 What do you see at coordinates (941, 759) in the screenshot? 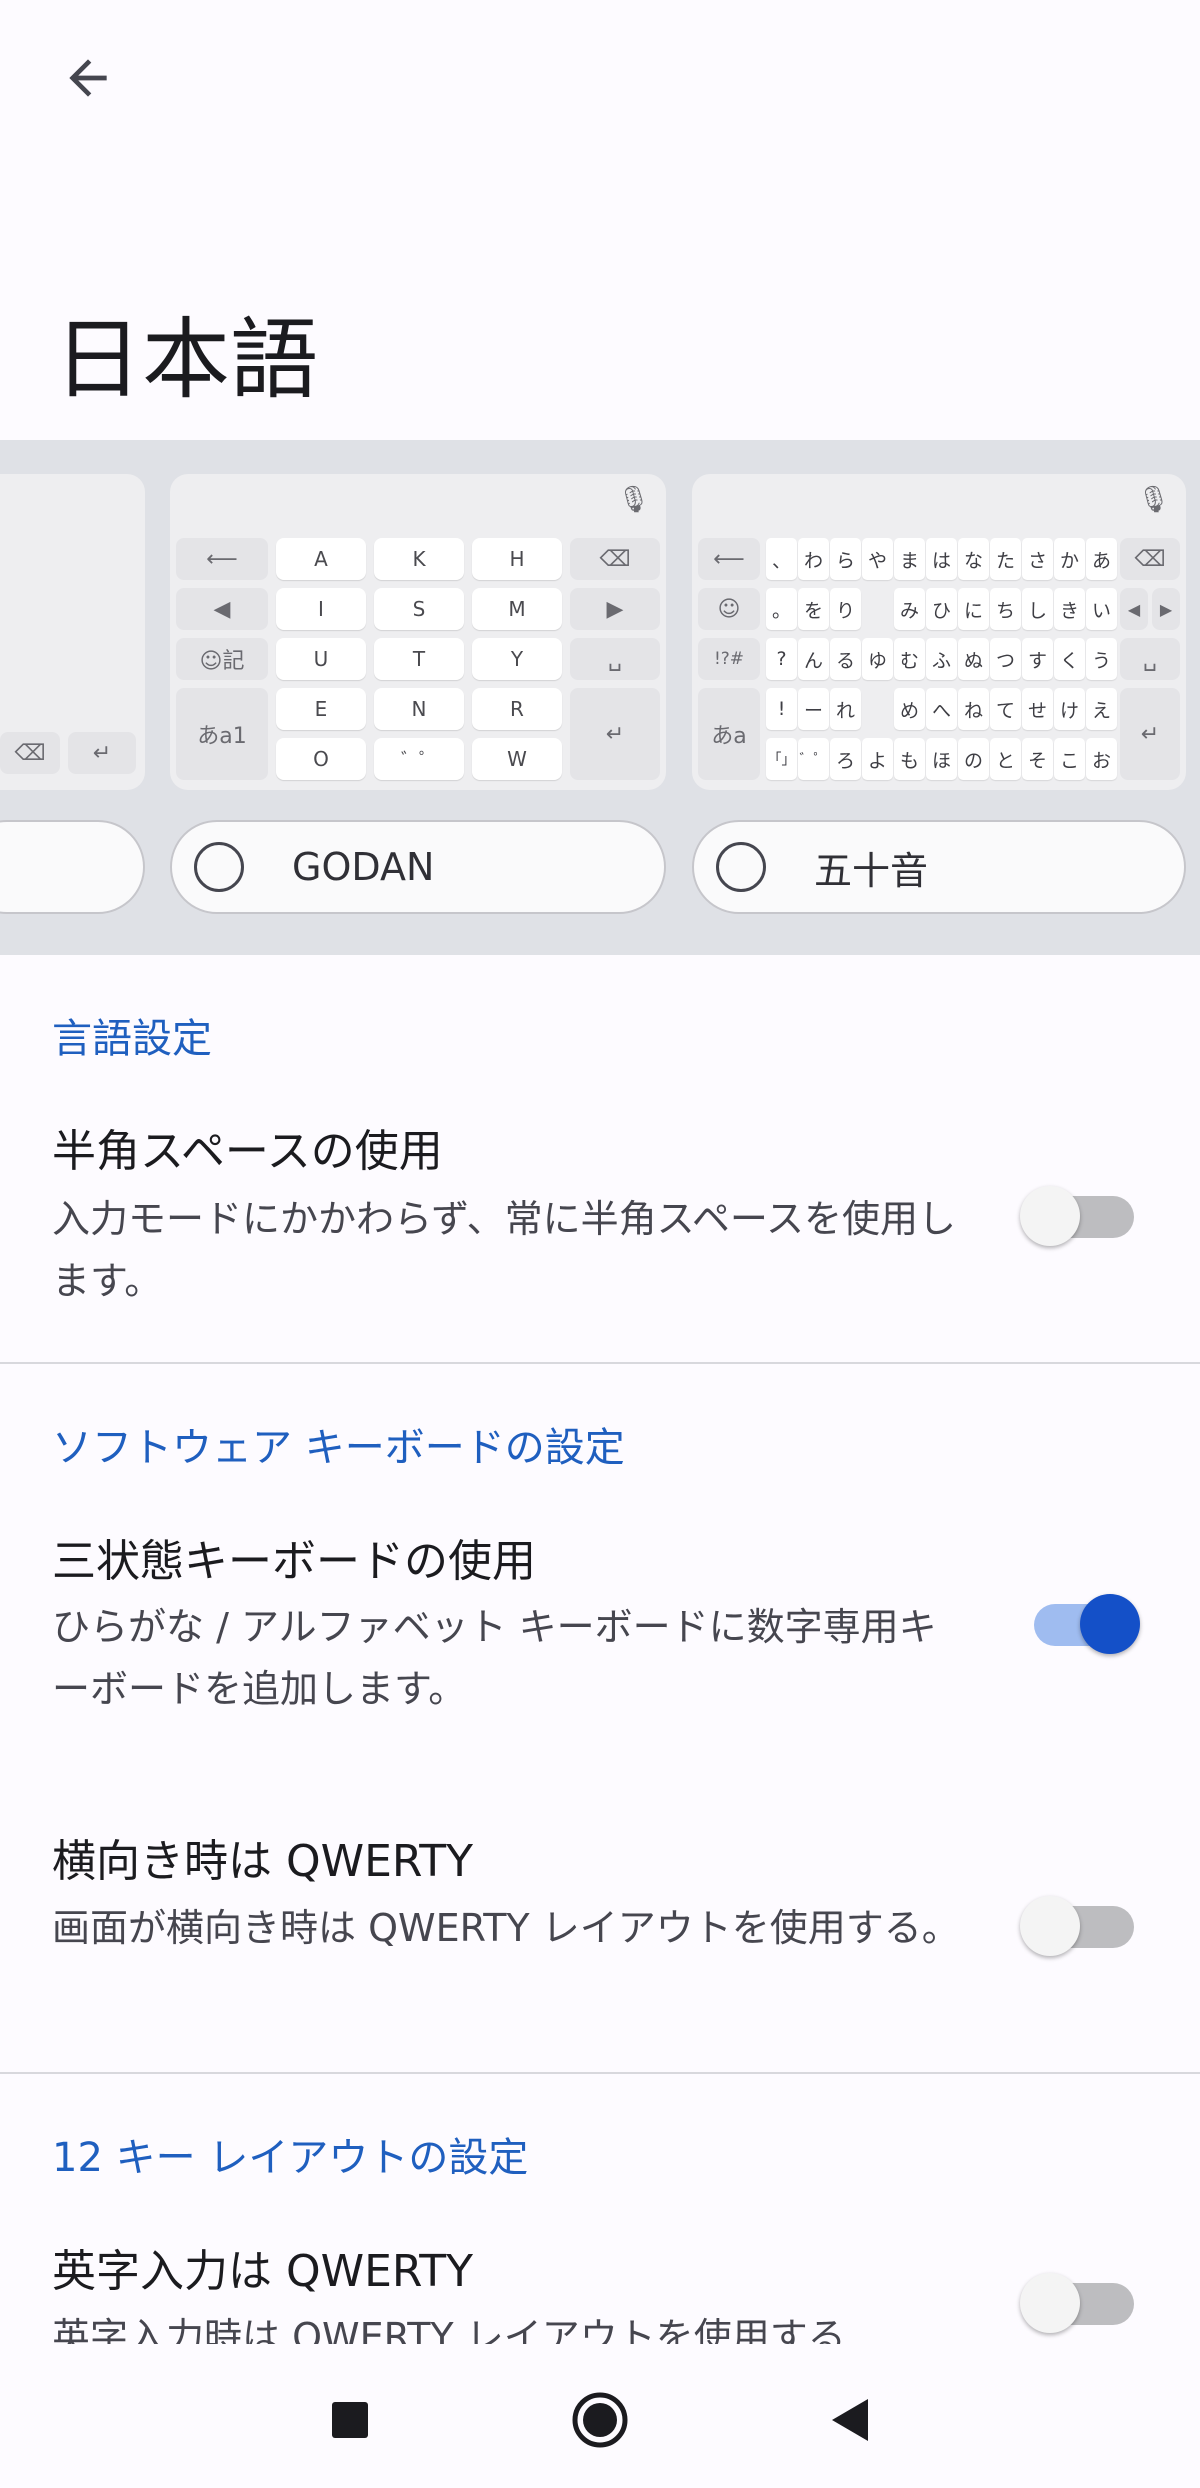
I see `kana-key: ほ` at bounding box center [941, 759].